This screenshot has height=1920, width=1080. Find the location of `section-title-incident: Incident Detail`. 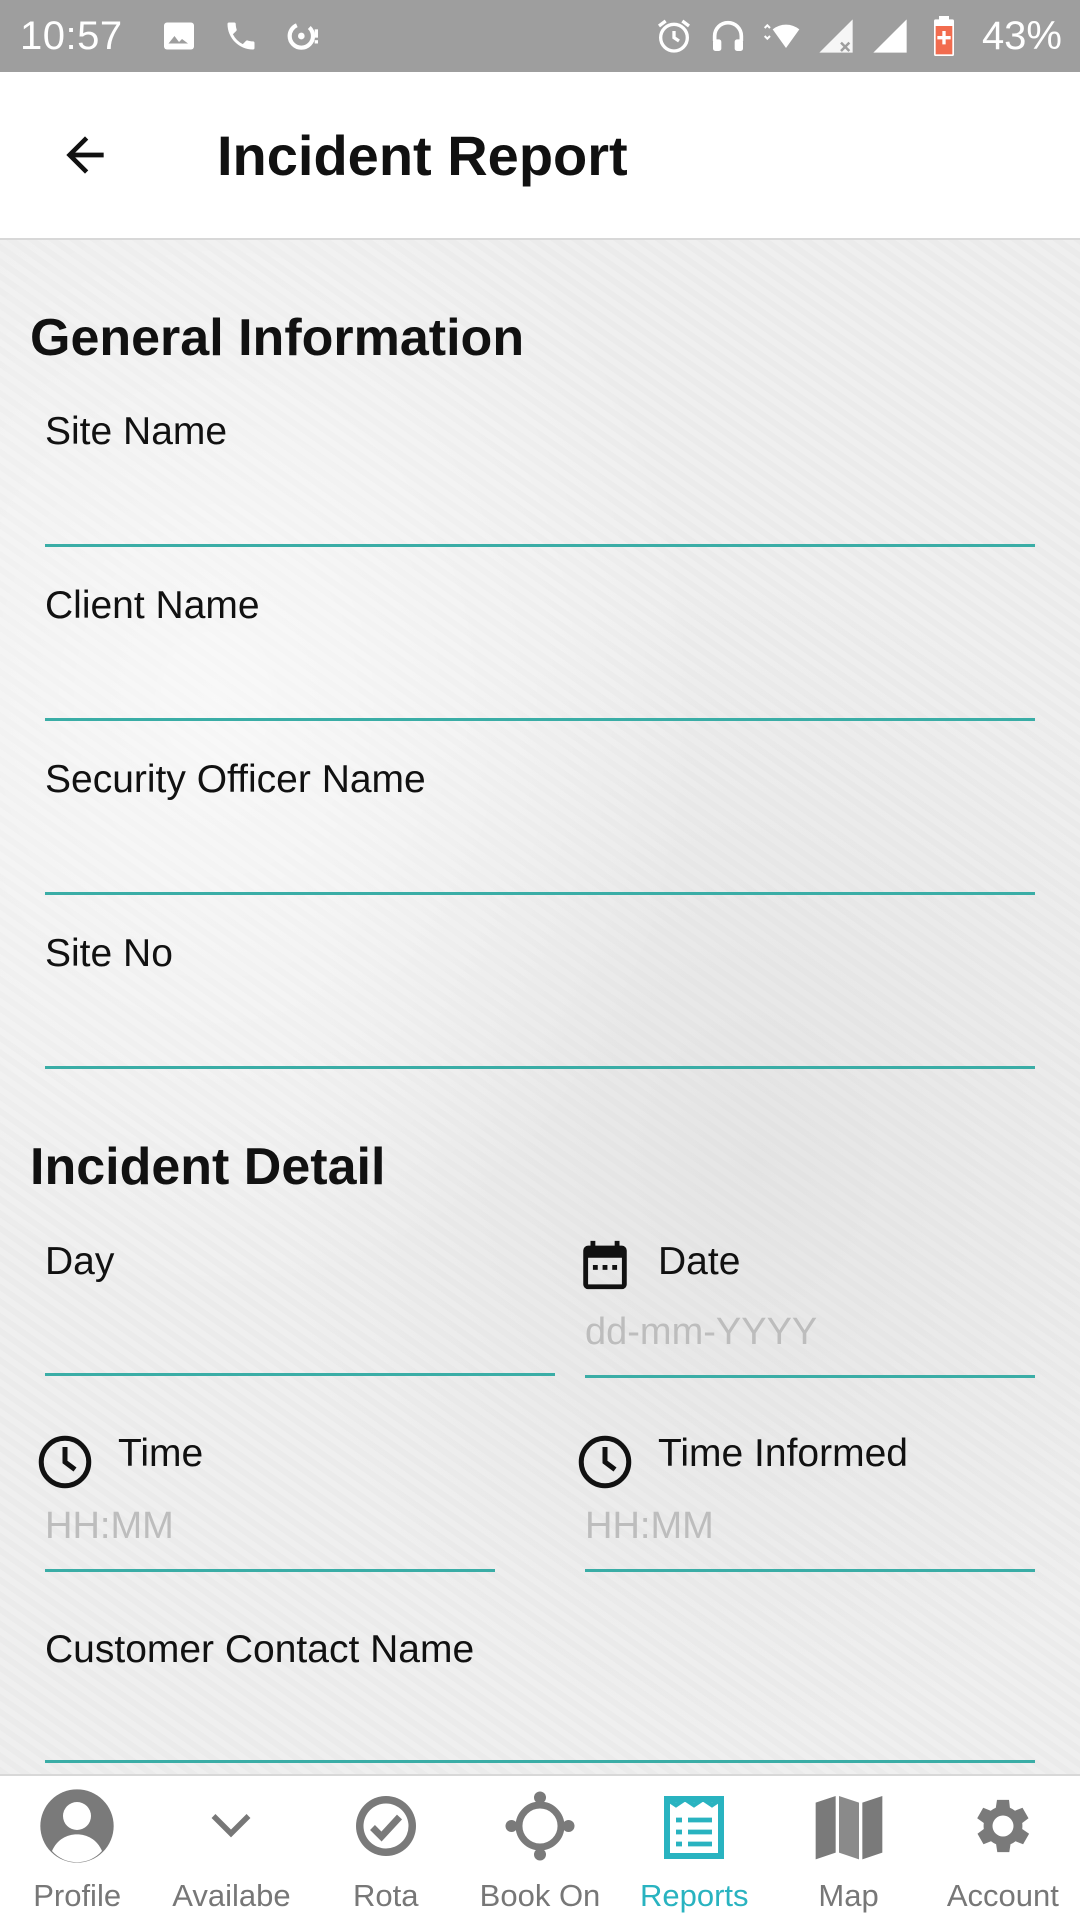

section-title-incident: Incident Detail is located at coordinates (208, 1167).